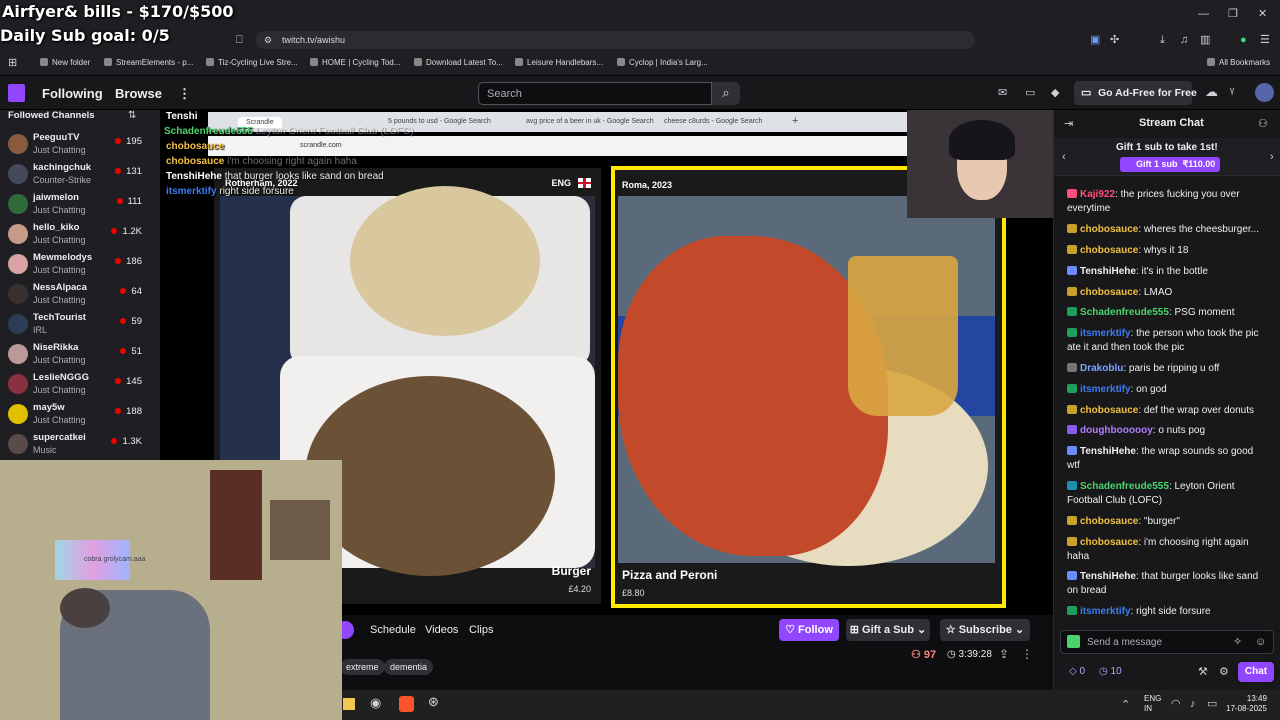 The height and width of the screenshot is (720, 1280). What do you see at coordinates (80, 385) in the screenshot?
I see `sidebar-channel: LeslieNGGG Just Chatting 145` at bounding box center [80, 385].